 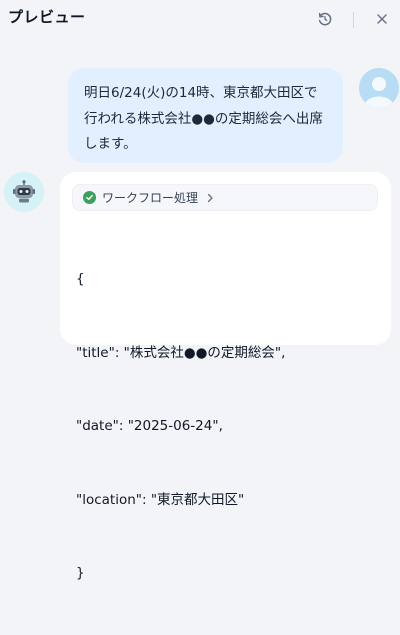 I want to click on user-avatar-icon, so click(x=379, y=88).